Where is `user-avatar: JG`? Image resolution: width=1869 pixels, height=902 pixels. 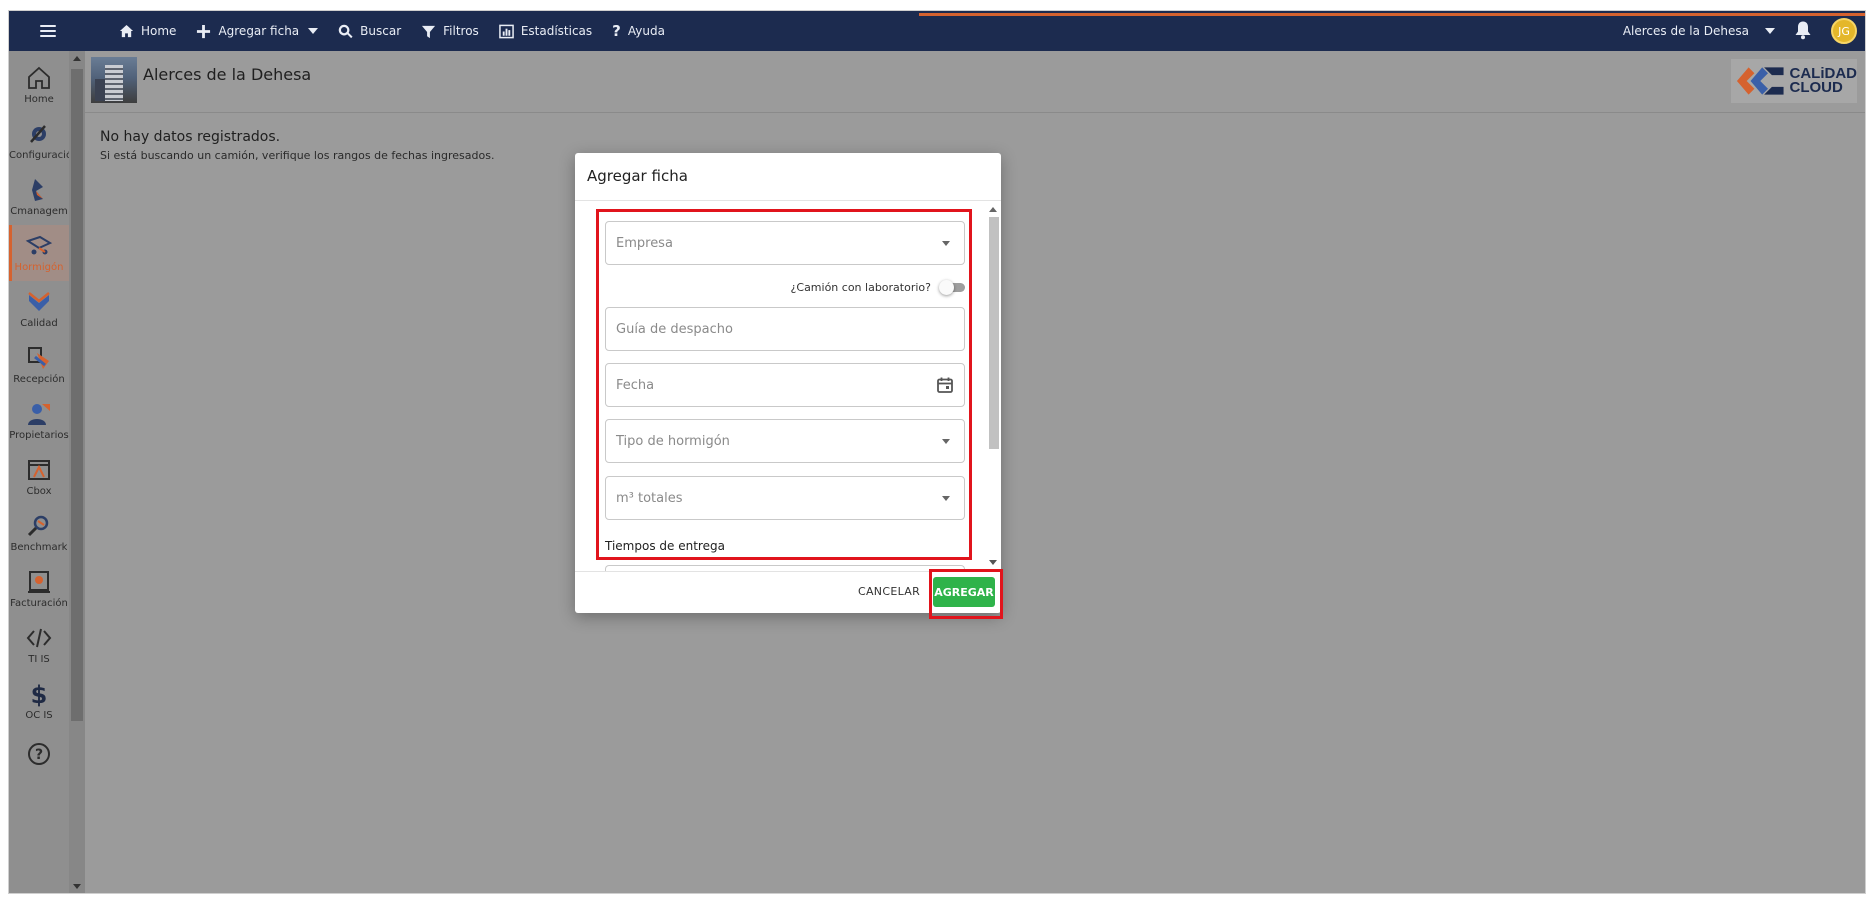
user-avatar: JG is located at coordinates (1844, 31).